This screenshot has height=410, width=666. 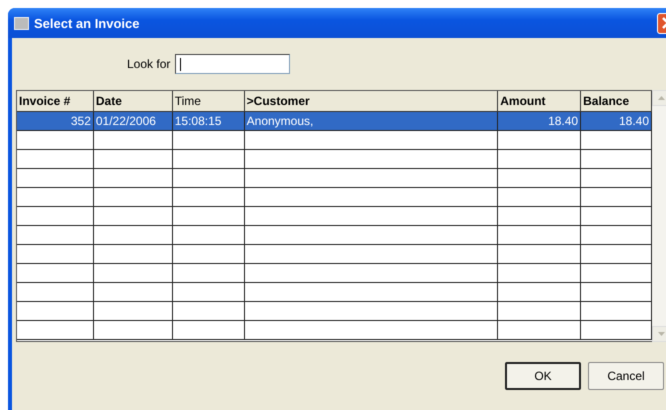 I want to click on column-header: Amount, so click(x=540, y=101).